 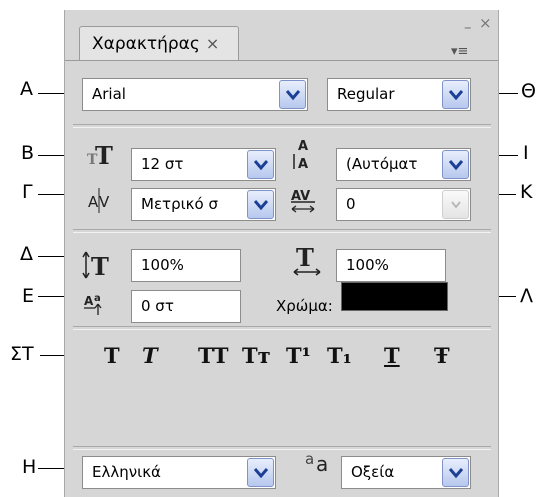 I want to click on horizontal-scale-value: 100%, so click(x=367, y=265).